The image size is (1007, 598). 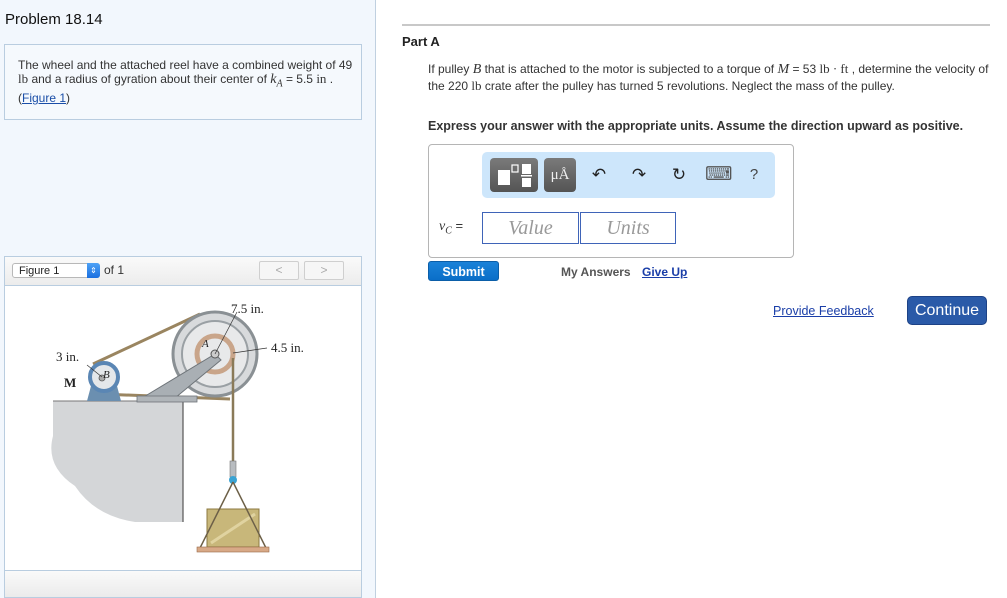 What do you see at coordinates (530, 228) in the screenshot?
I see `value-input: Value` at bounding box center [530, 228].